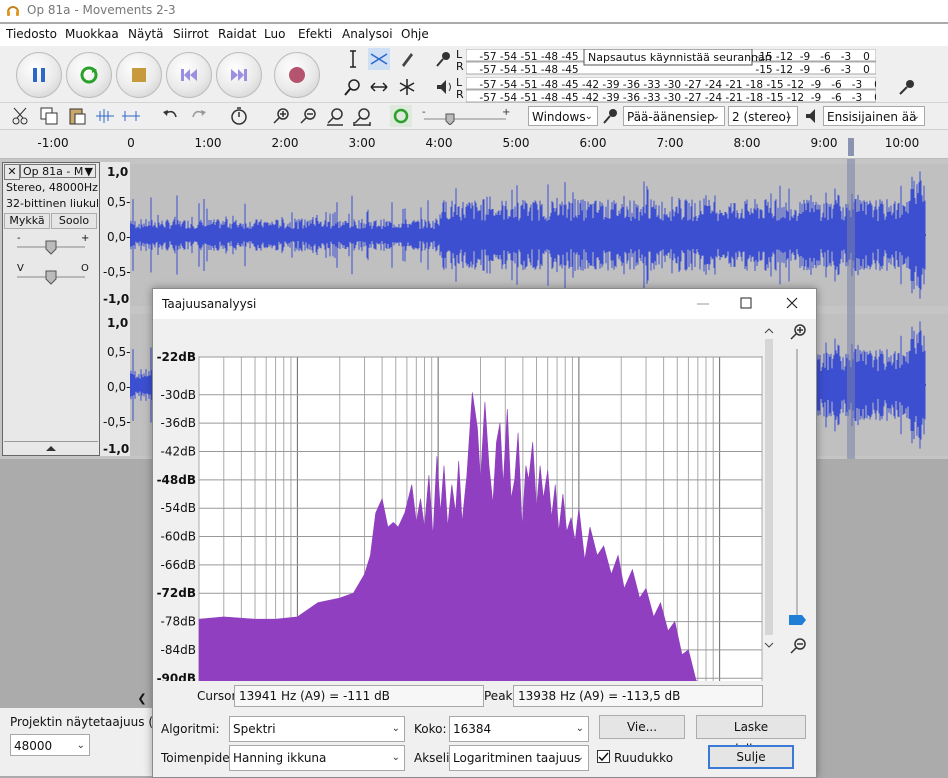 The width and height of the screenshot is (948, 778). What do you see at coordinates (797, 484) in the screenshot?
I see `zoom-slider` at bounding box center [797, 484].